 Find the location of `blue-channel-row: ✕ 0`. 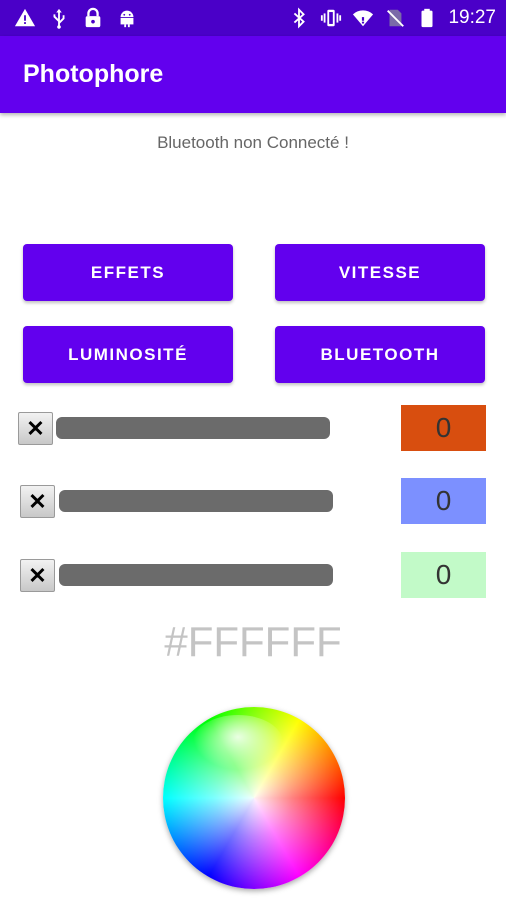

blue-channel-row: ✕ 0 is located at coordinates (253, 501).